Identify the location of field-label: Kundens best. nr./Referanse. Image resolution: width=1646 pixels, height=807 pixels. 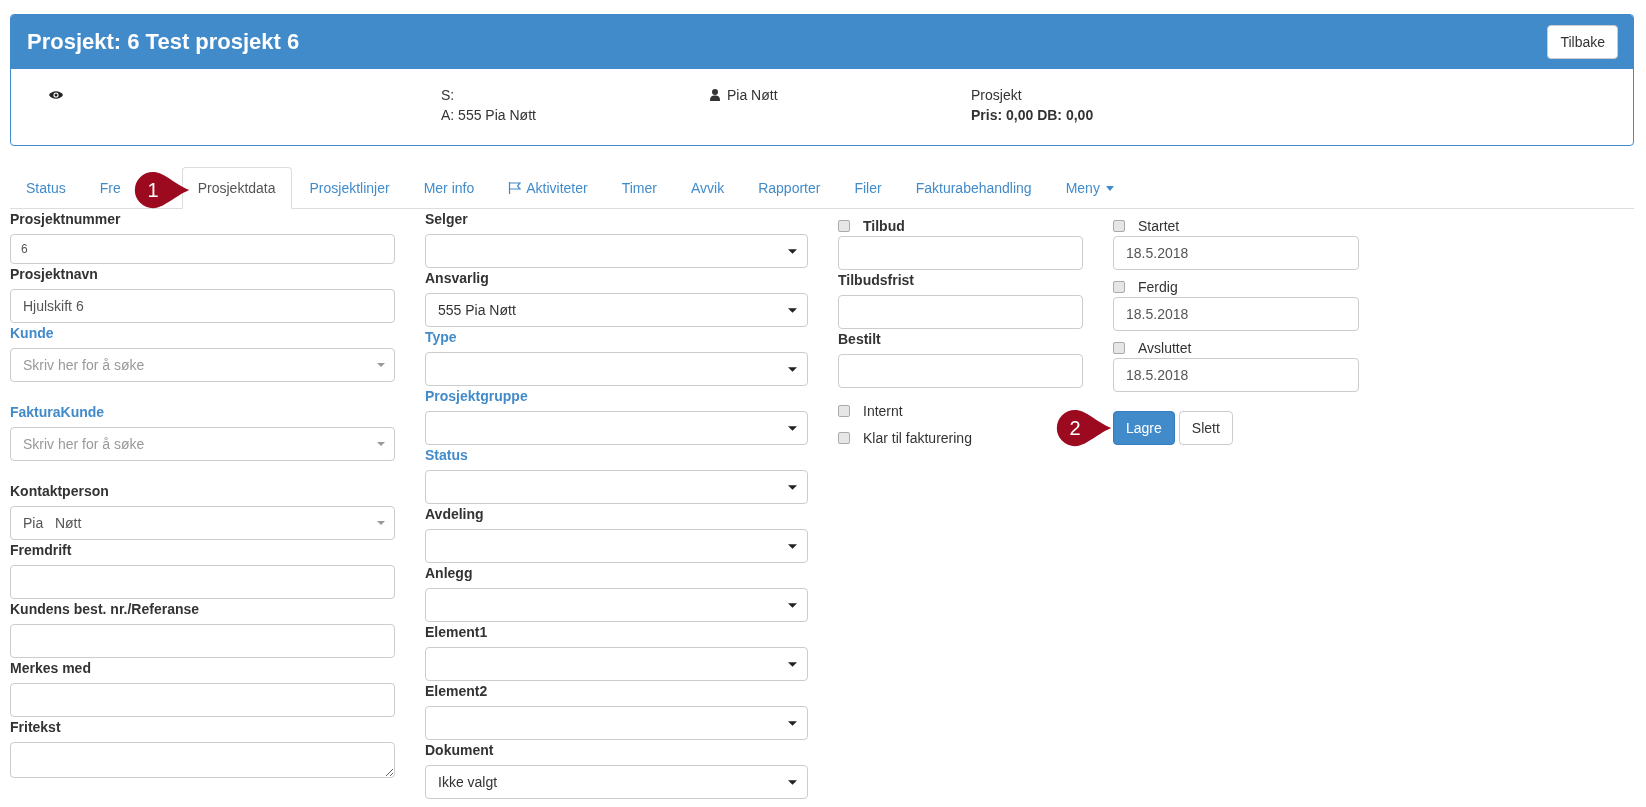
(105, 609).